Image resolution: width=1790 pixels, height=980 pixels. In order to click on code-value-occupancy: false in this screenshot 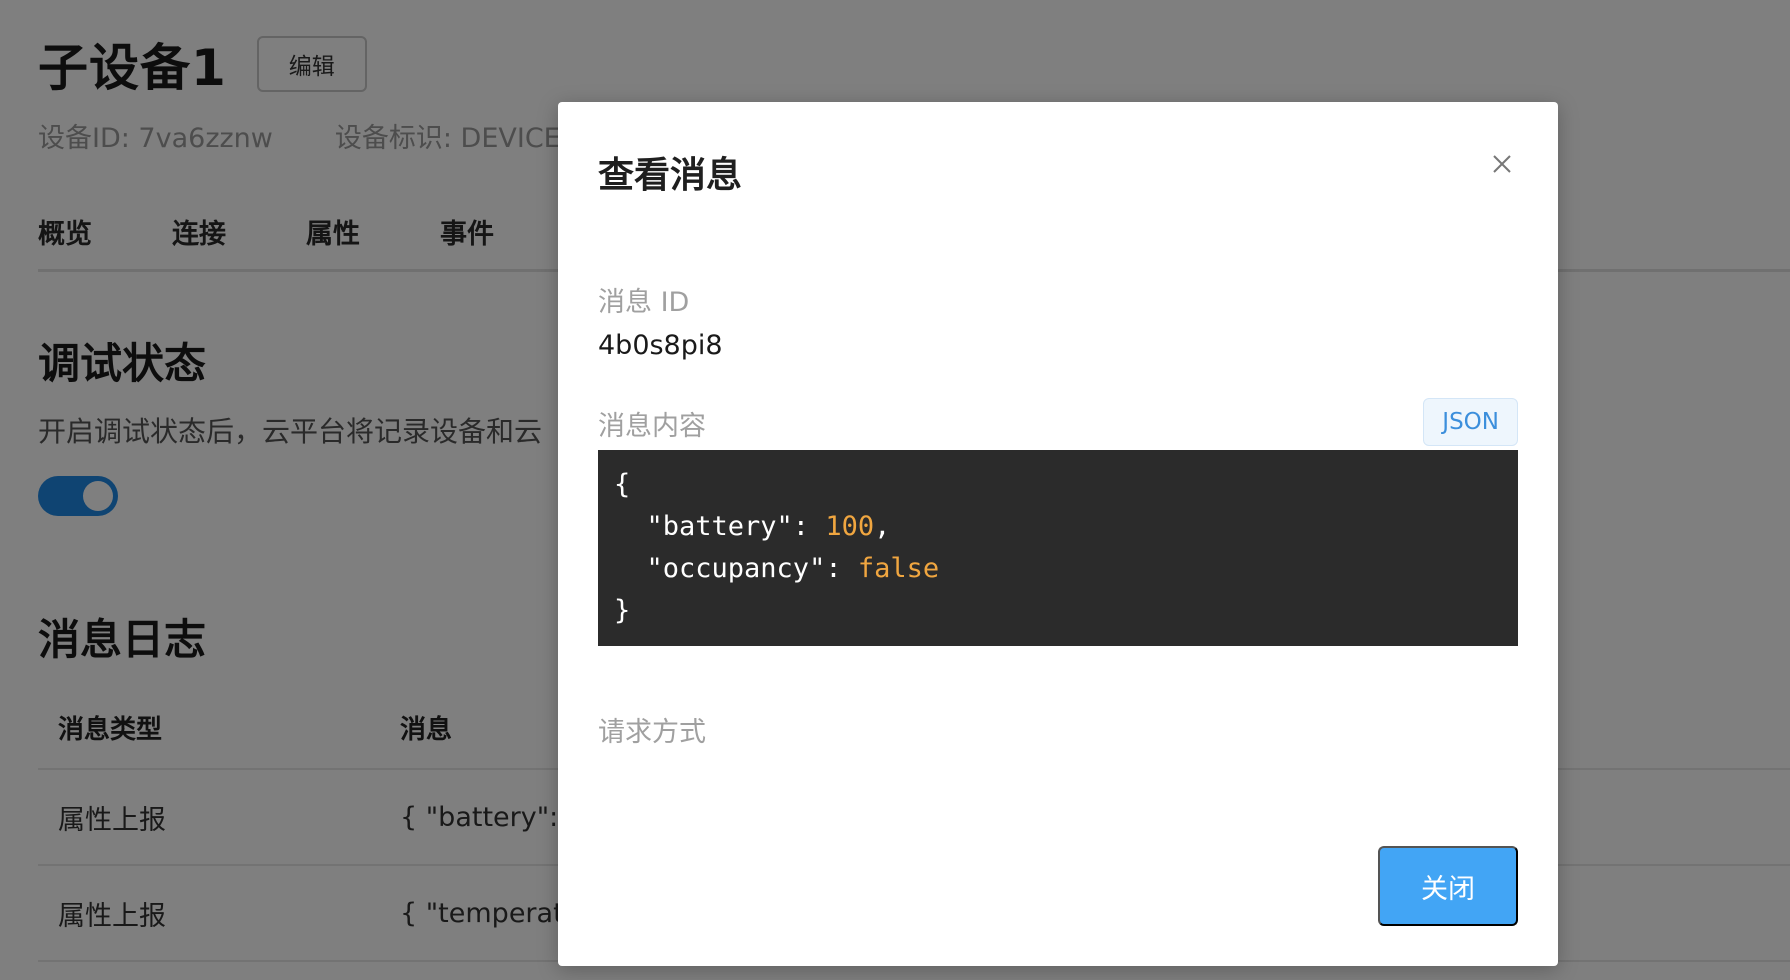, I will do `click(898, 568)`.